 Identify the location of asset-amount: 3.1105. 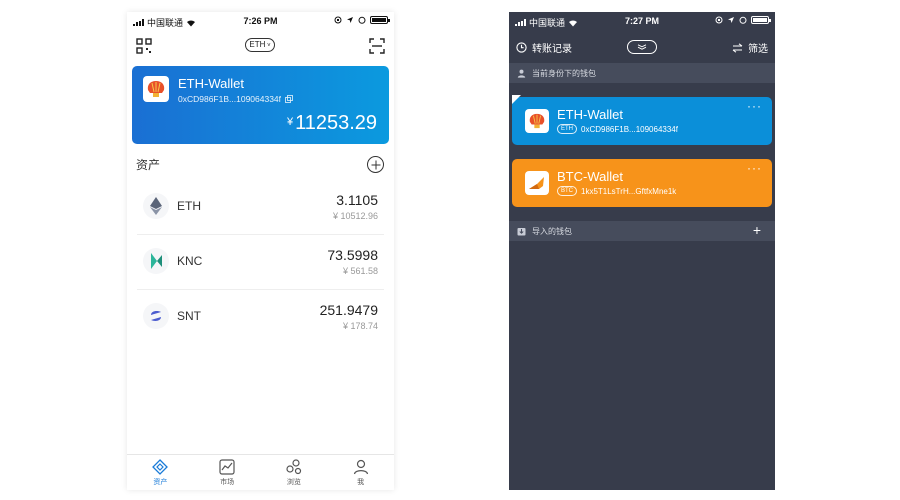
(357, 200).